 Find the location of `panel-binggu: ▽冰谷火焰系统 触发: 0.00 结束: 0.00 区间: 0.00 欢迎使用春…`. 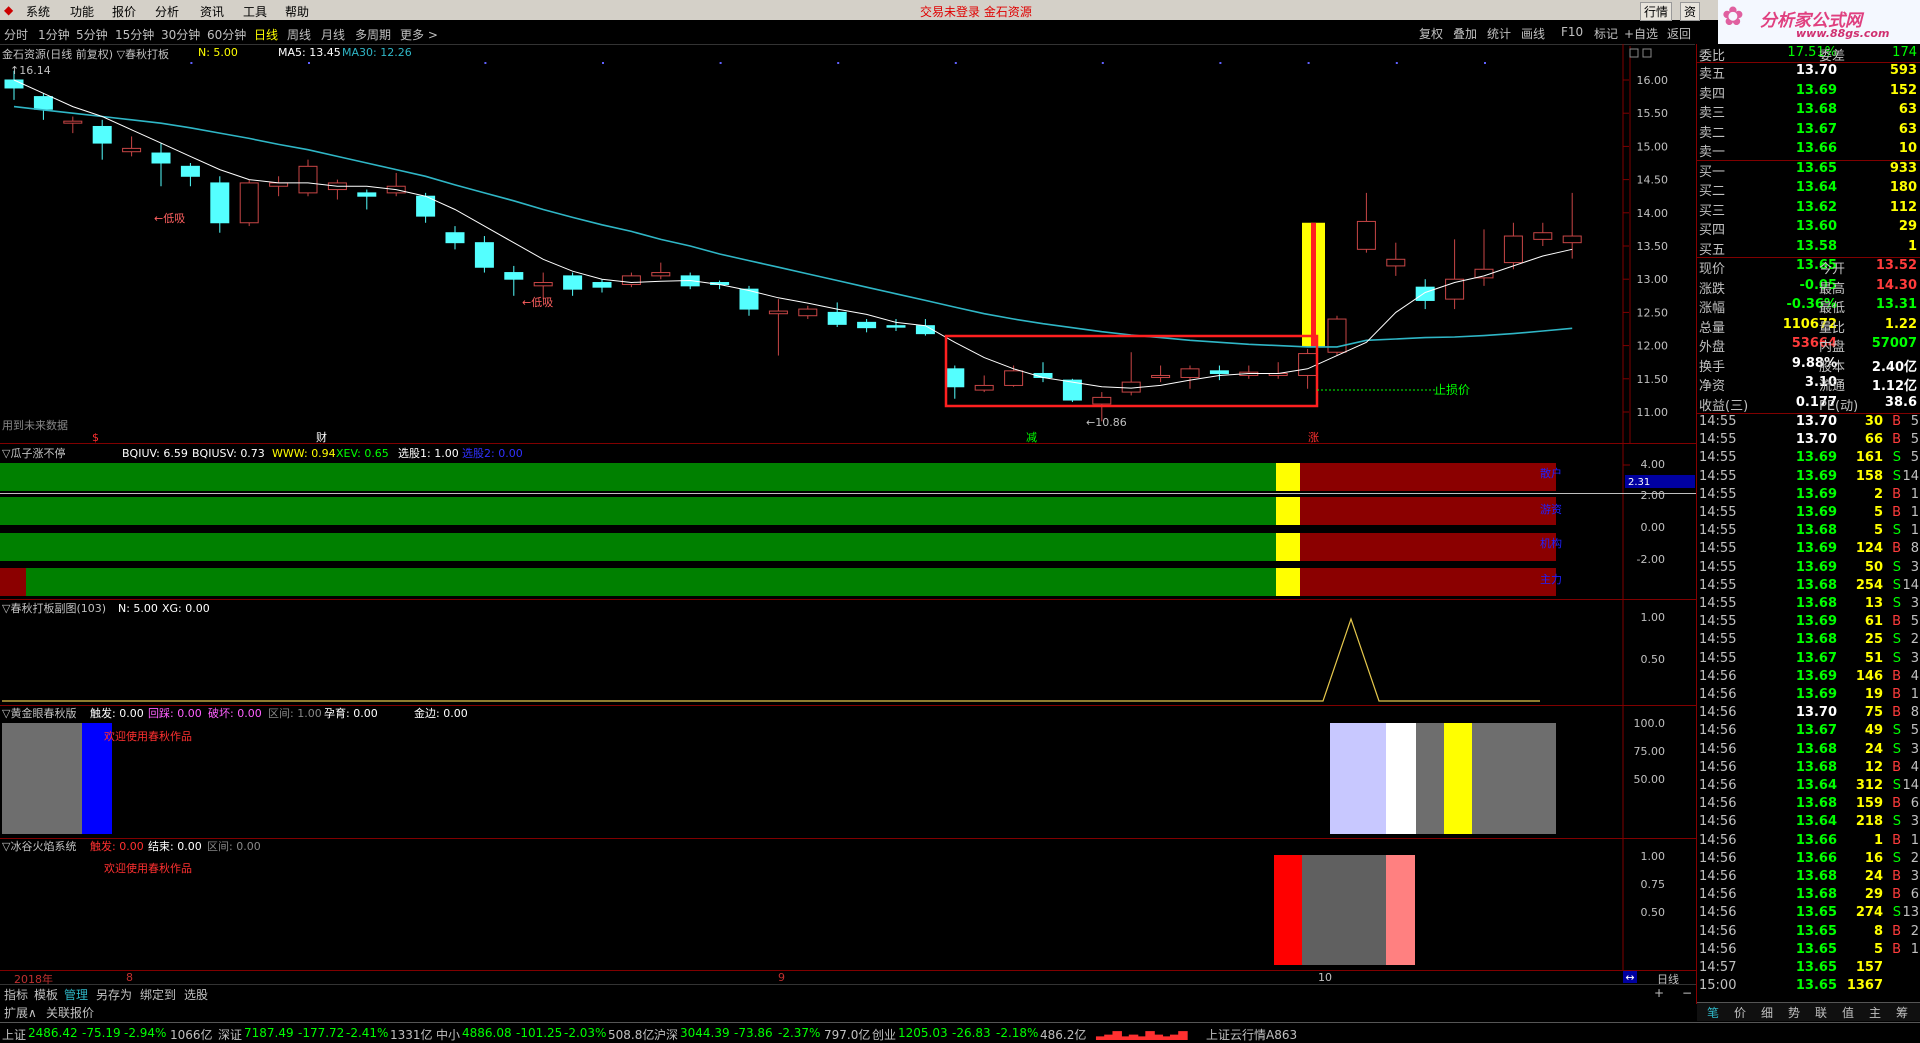

panel-binggu: ▽冰谷火焰系统 触发: 0.00 结束: 0.00 区间: 0.00 欢迎使用春… is located at coordinates (848, 904).